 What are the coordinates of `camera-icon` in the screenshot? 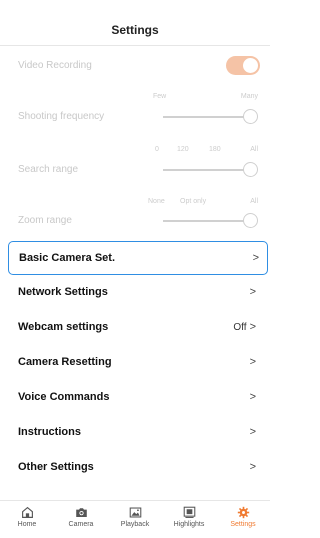 It's located at (81, 512).